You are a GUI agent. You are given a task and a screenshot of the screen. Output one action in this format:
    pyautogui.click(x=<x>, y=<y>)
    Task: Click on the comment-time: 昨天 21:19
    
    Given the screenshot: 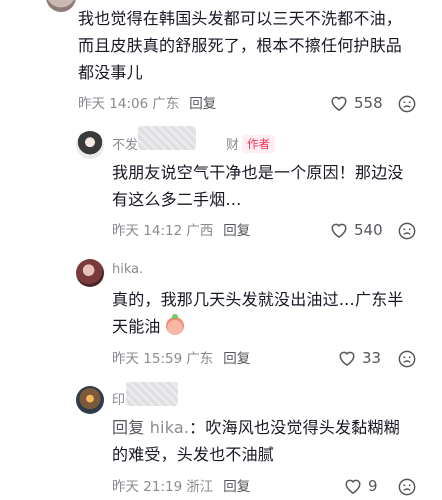 What is the action you would take?
    pyautogui.click(x=147, y=487)
    